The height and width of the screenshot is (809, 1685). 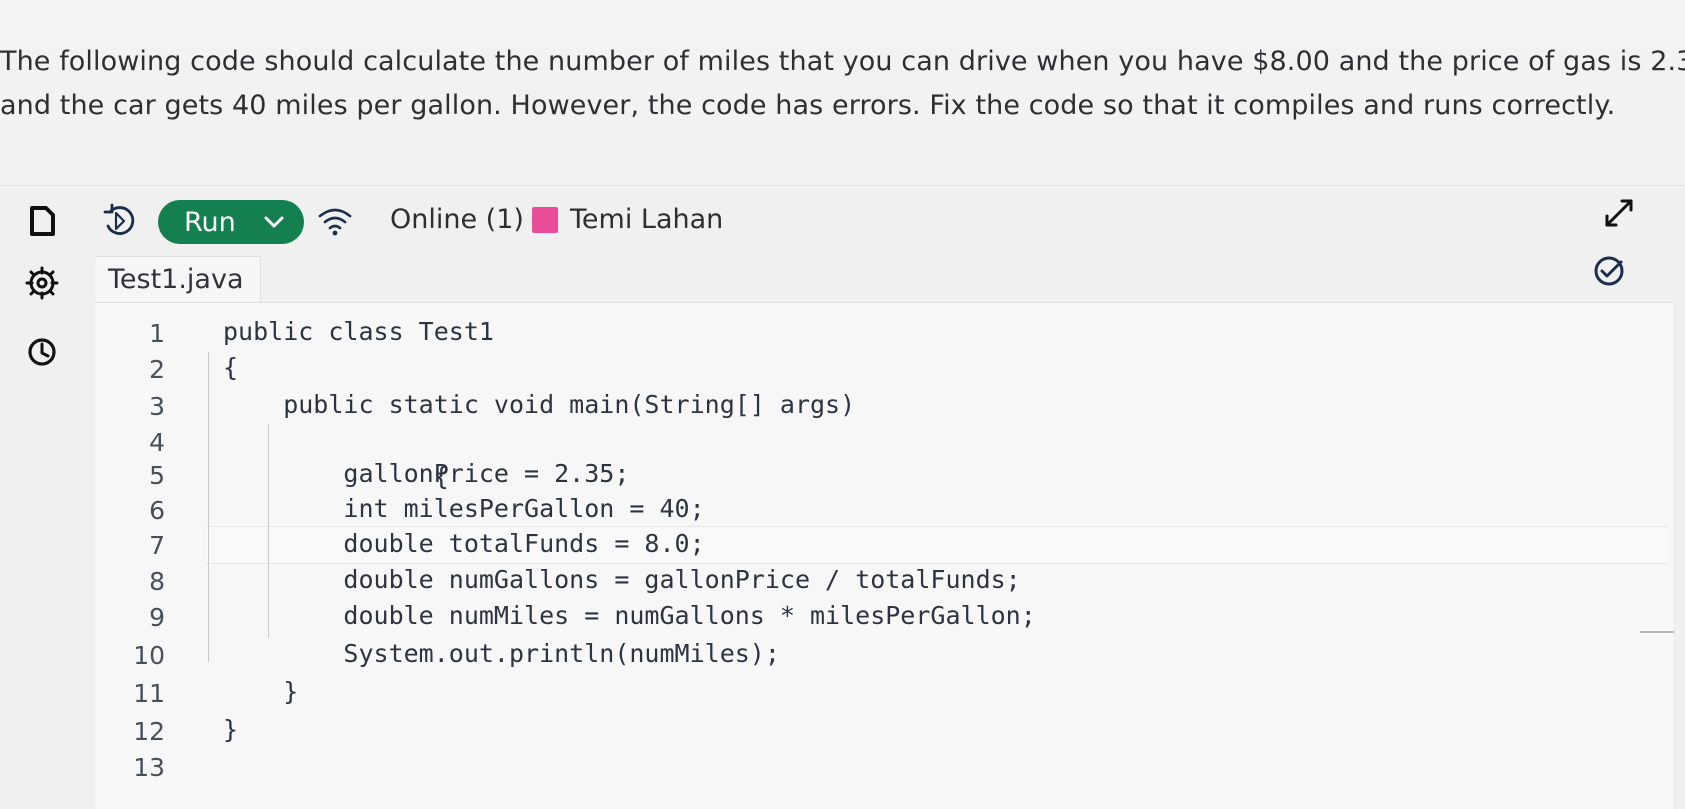 I want to click on code-line: System.out.println(numMiles);, so click(x=501, y=654).